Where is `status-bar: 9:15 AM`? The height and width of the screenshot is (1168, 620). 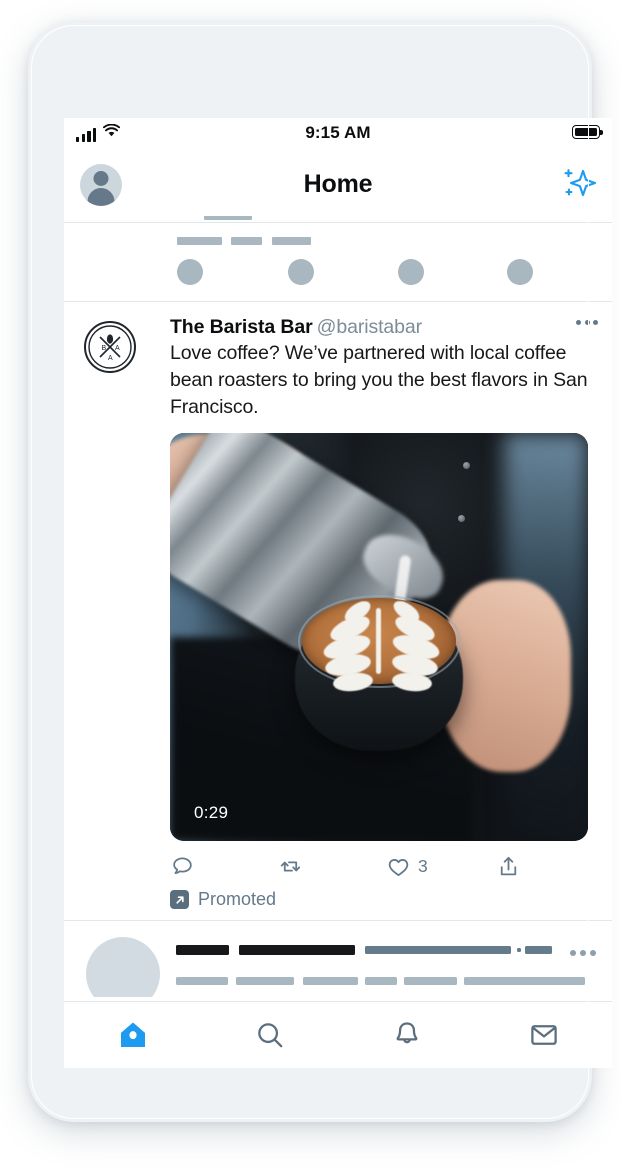
status-bar: 9:15 AM is located at coordinates (338, 135).